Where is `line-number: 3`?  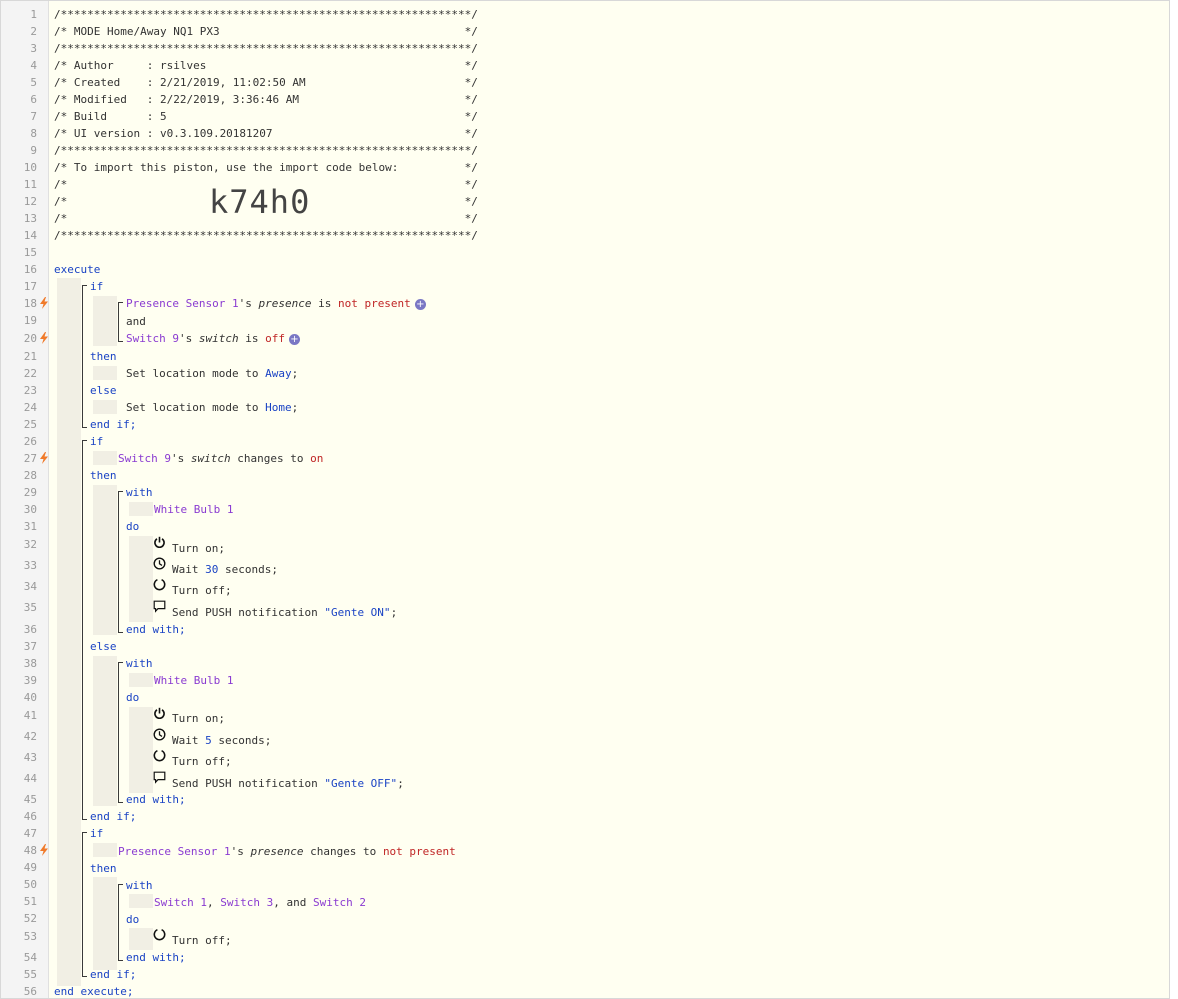 line-number: 3 is located at coordinates (33, 48).